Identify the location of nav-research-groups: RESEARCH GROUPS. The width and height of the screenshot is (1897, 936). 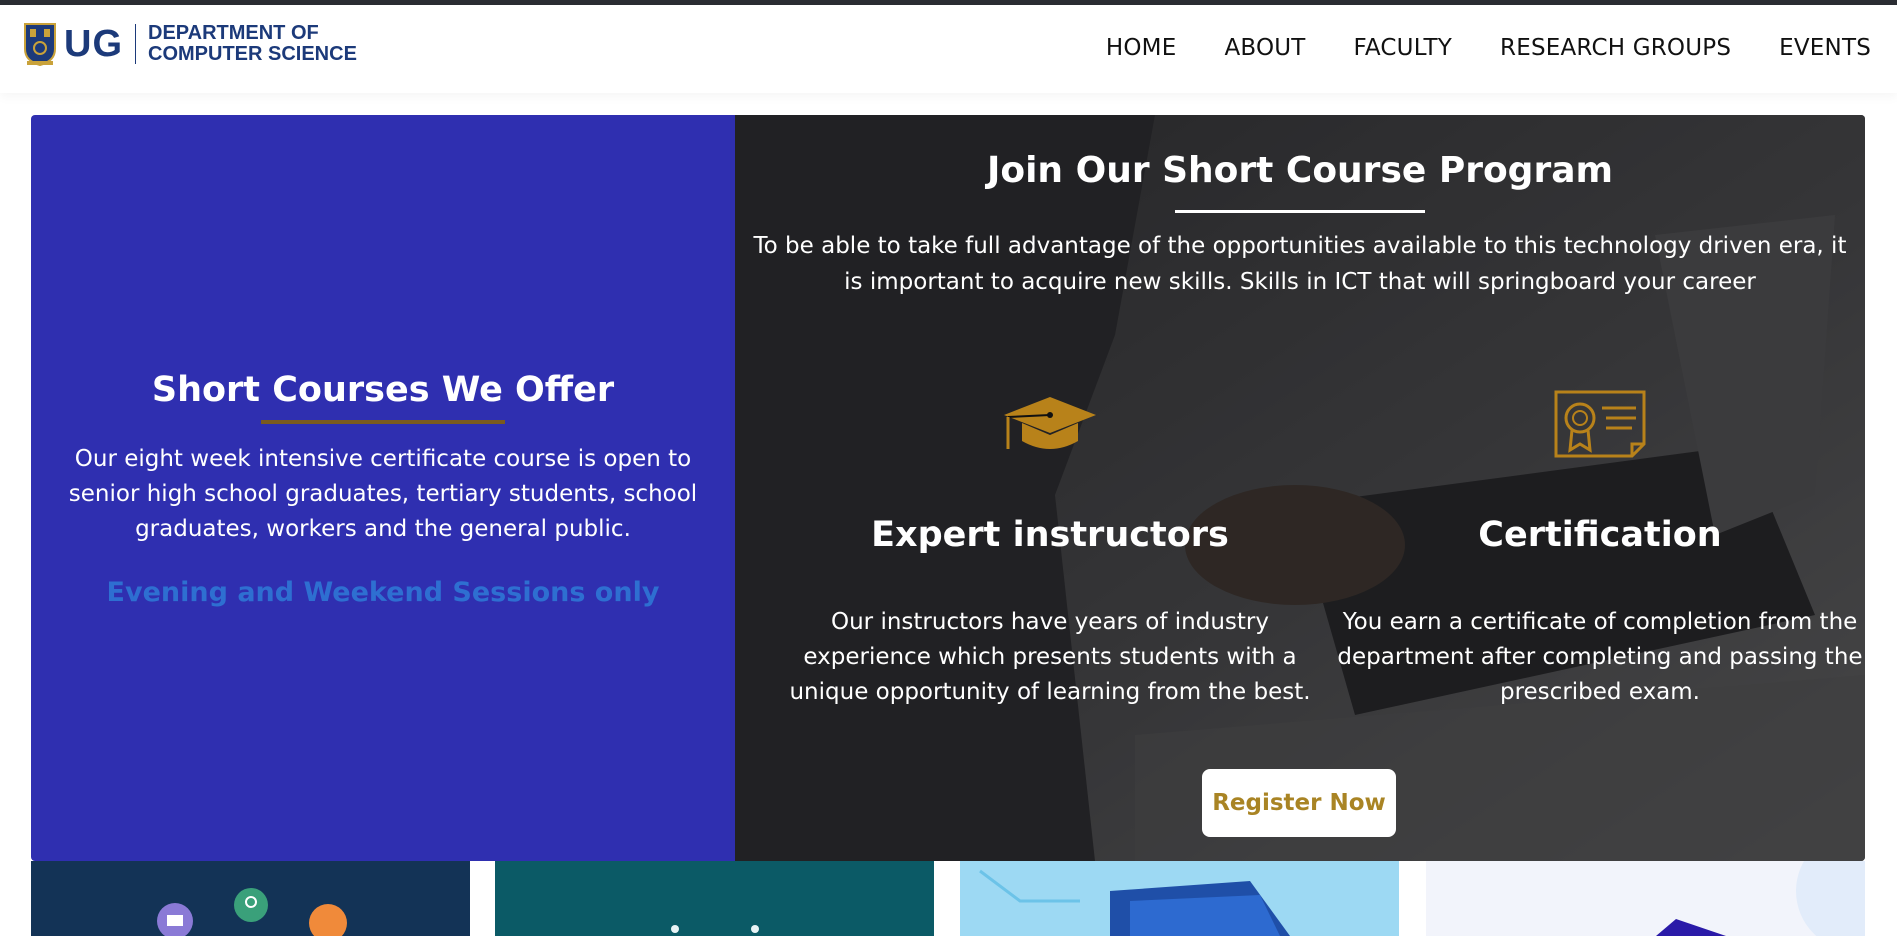
(1615, 48).